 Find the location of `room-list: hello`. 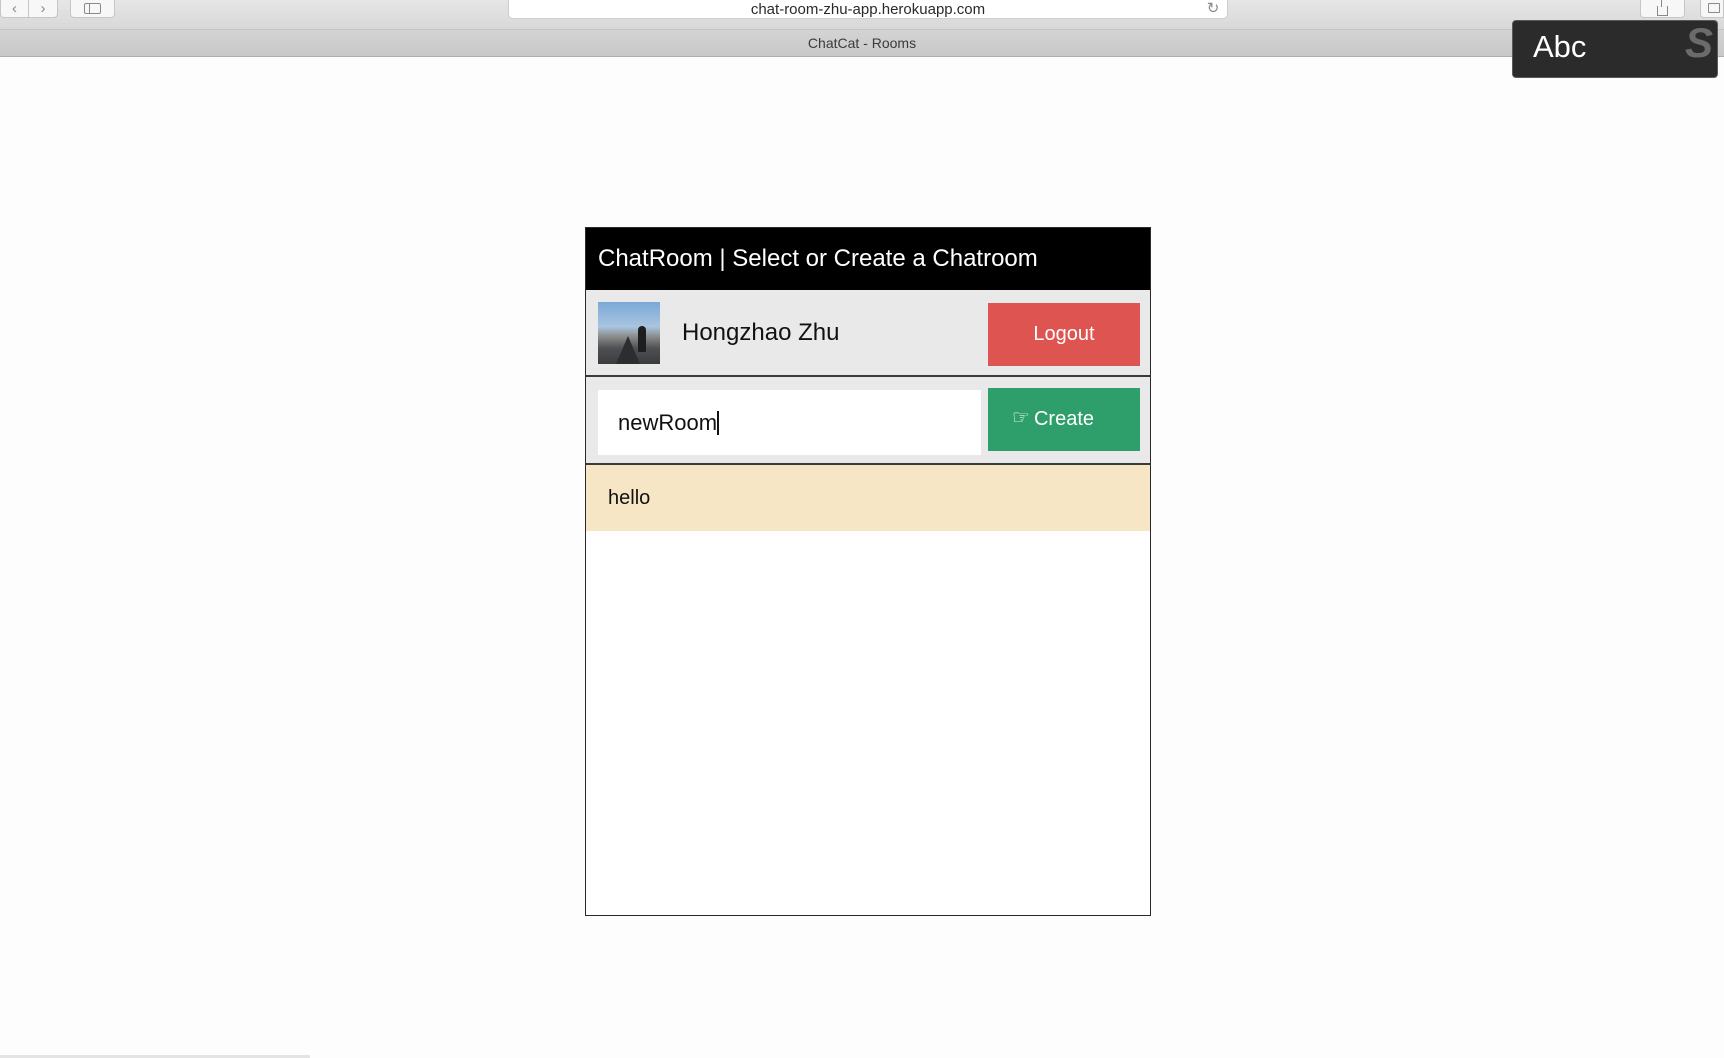

room-list: hello is located at coordinates (868, 498).